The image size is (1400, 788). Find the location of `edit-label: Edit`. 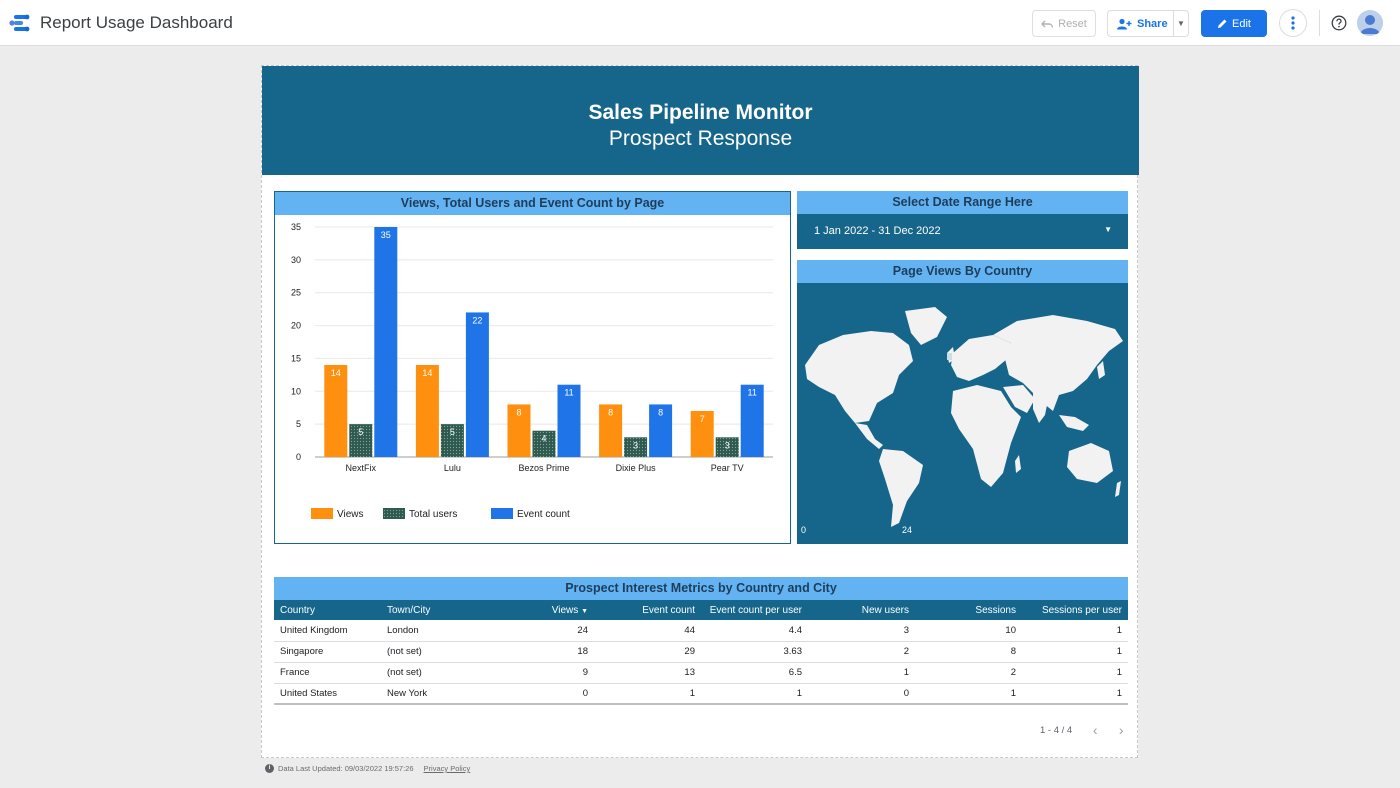

edit-label: Edit is located at coordinates (1241, 23).